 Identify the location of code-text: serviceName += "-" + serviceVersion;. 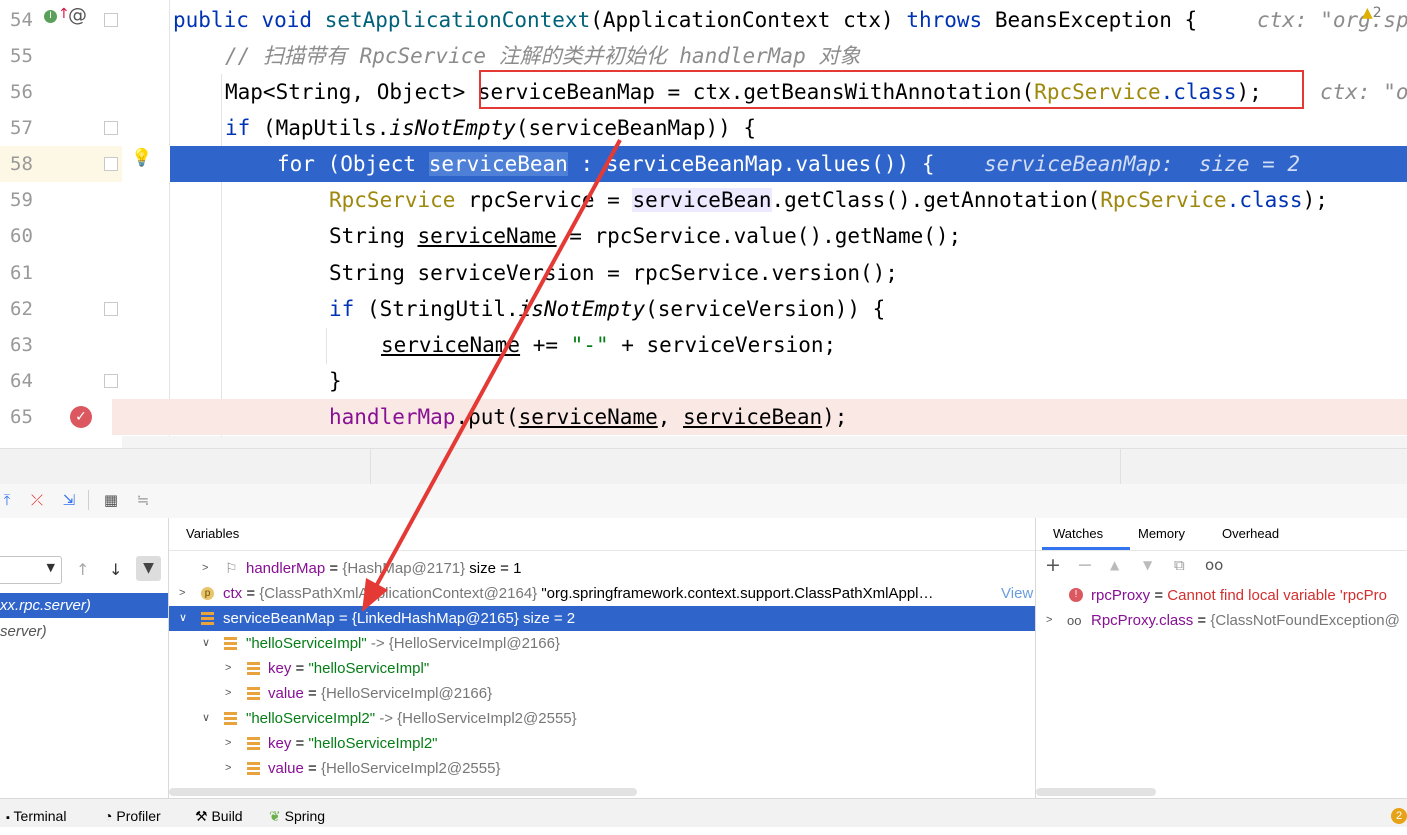
(609, 345).